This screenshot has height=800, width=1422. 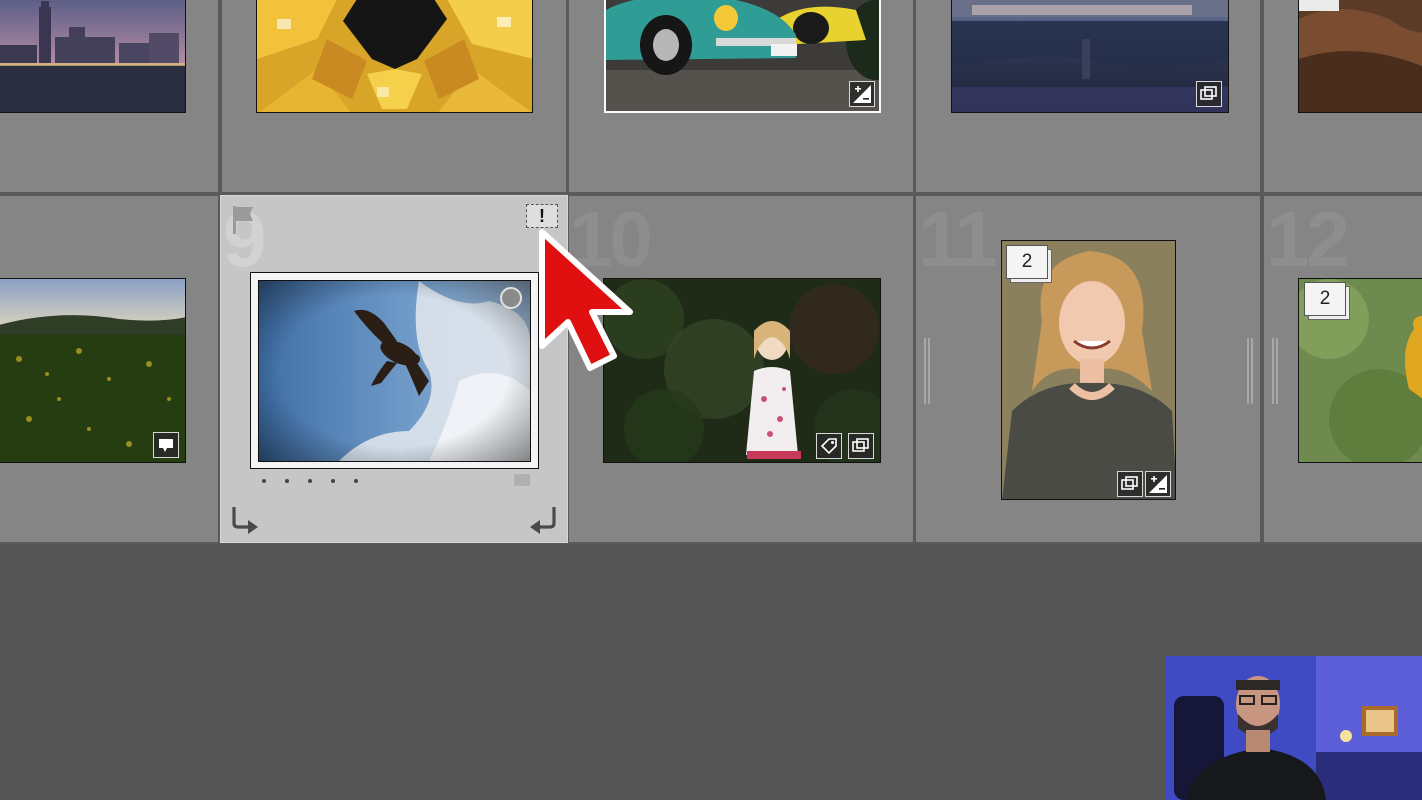 What do you see at coordinates (310, 481) in the screenshot?
I see `rating-stars` at bounding box center [310, 481].